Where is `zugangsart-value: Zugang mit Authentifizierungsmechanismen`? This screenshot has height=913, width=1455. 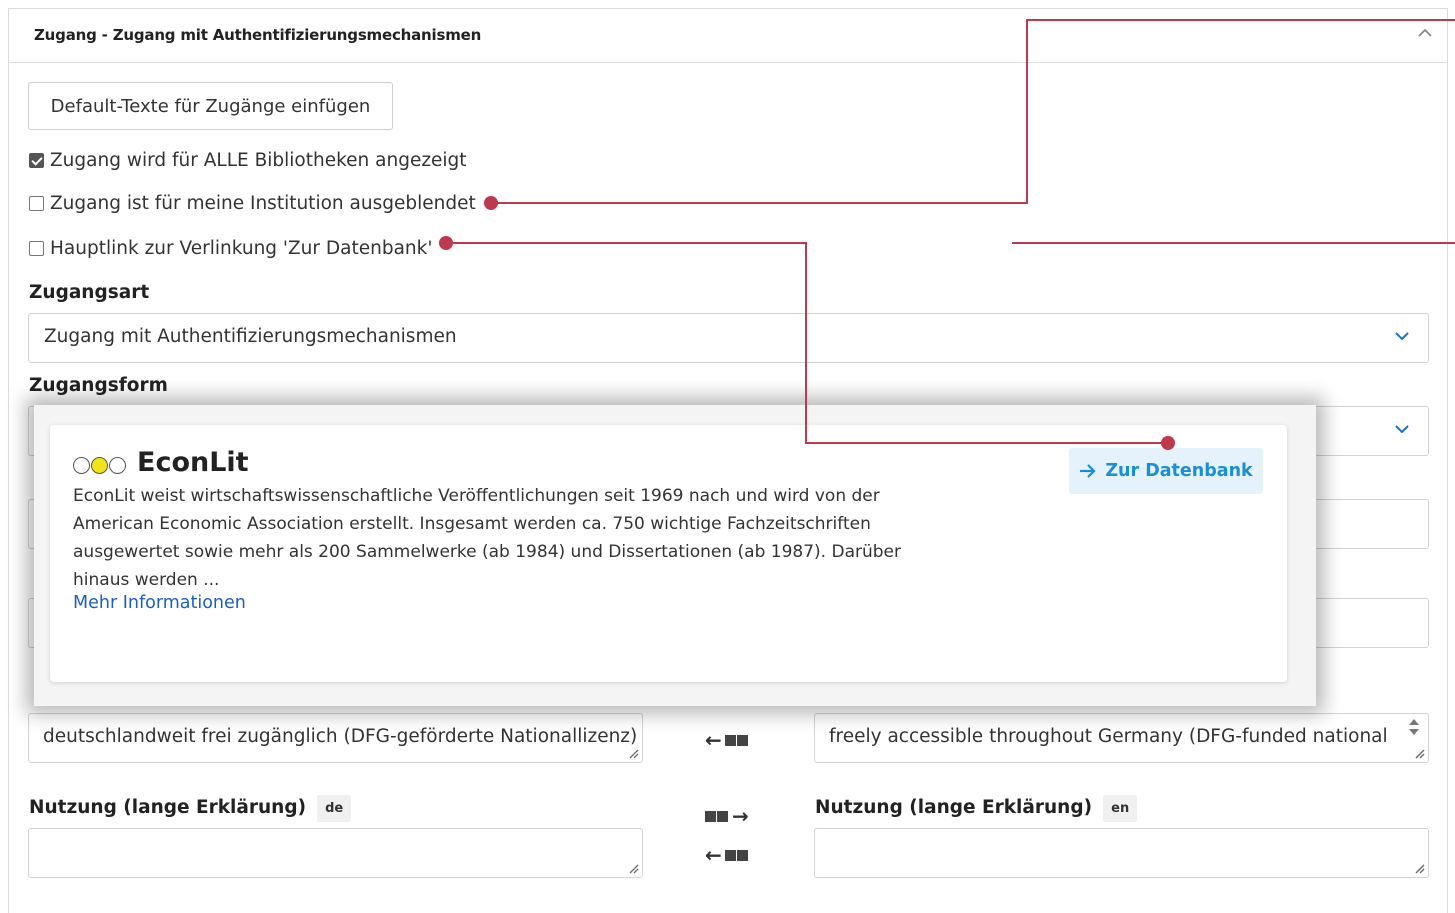 zugangsart-value: Zugang mit Authentifizierungsmechanismen is located at coordinates (250, 336).